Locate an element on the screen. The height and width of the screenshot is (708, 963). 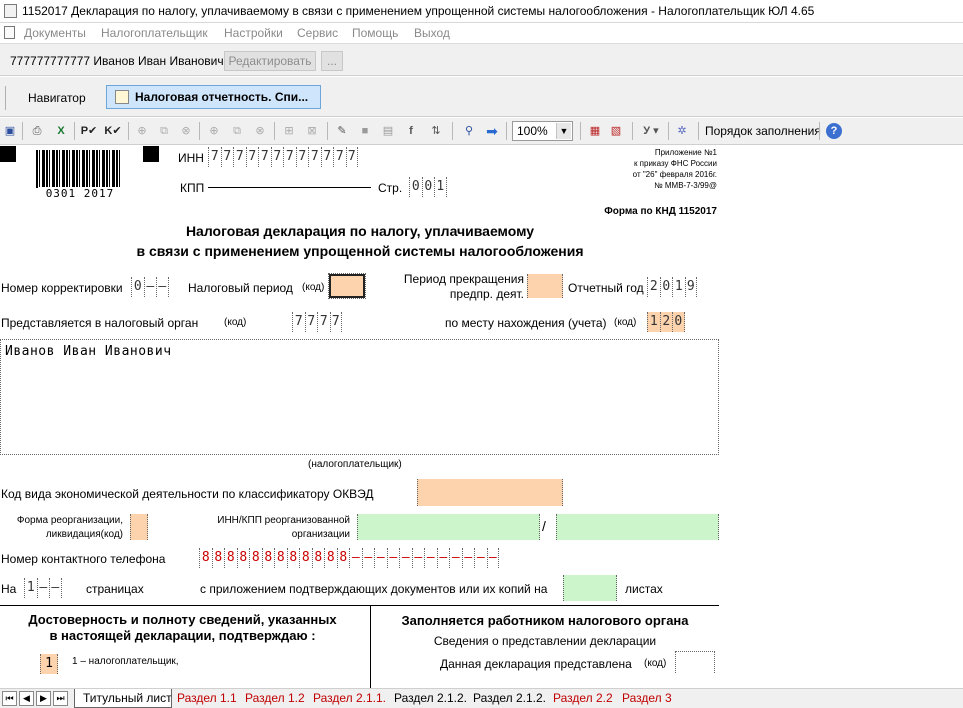
find-icon: ⚲ is located at coordinates (469, 131).